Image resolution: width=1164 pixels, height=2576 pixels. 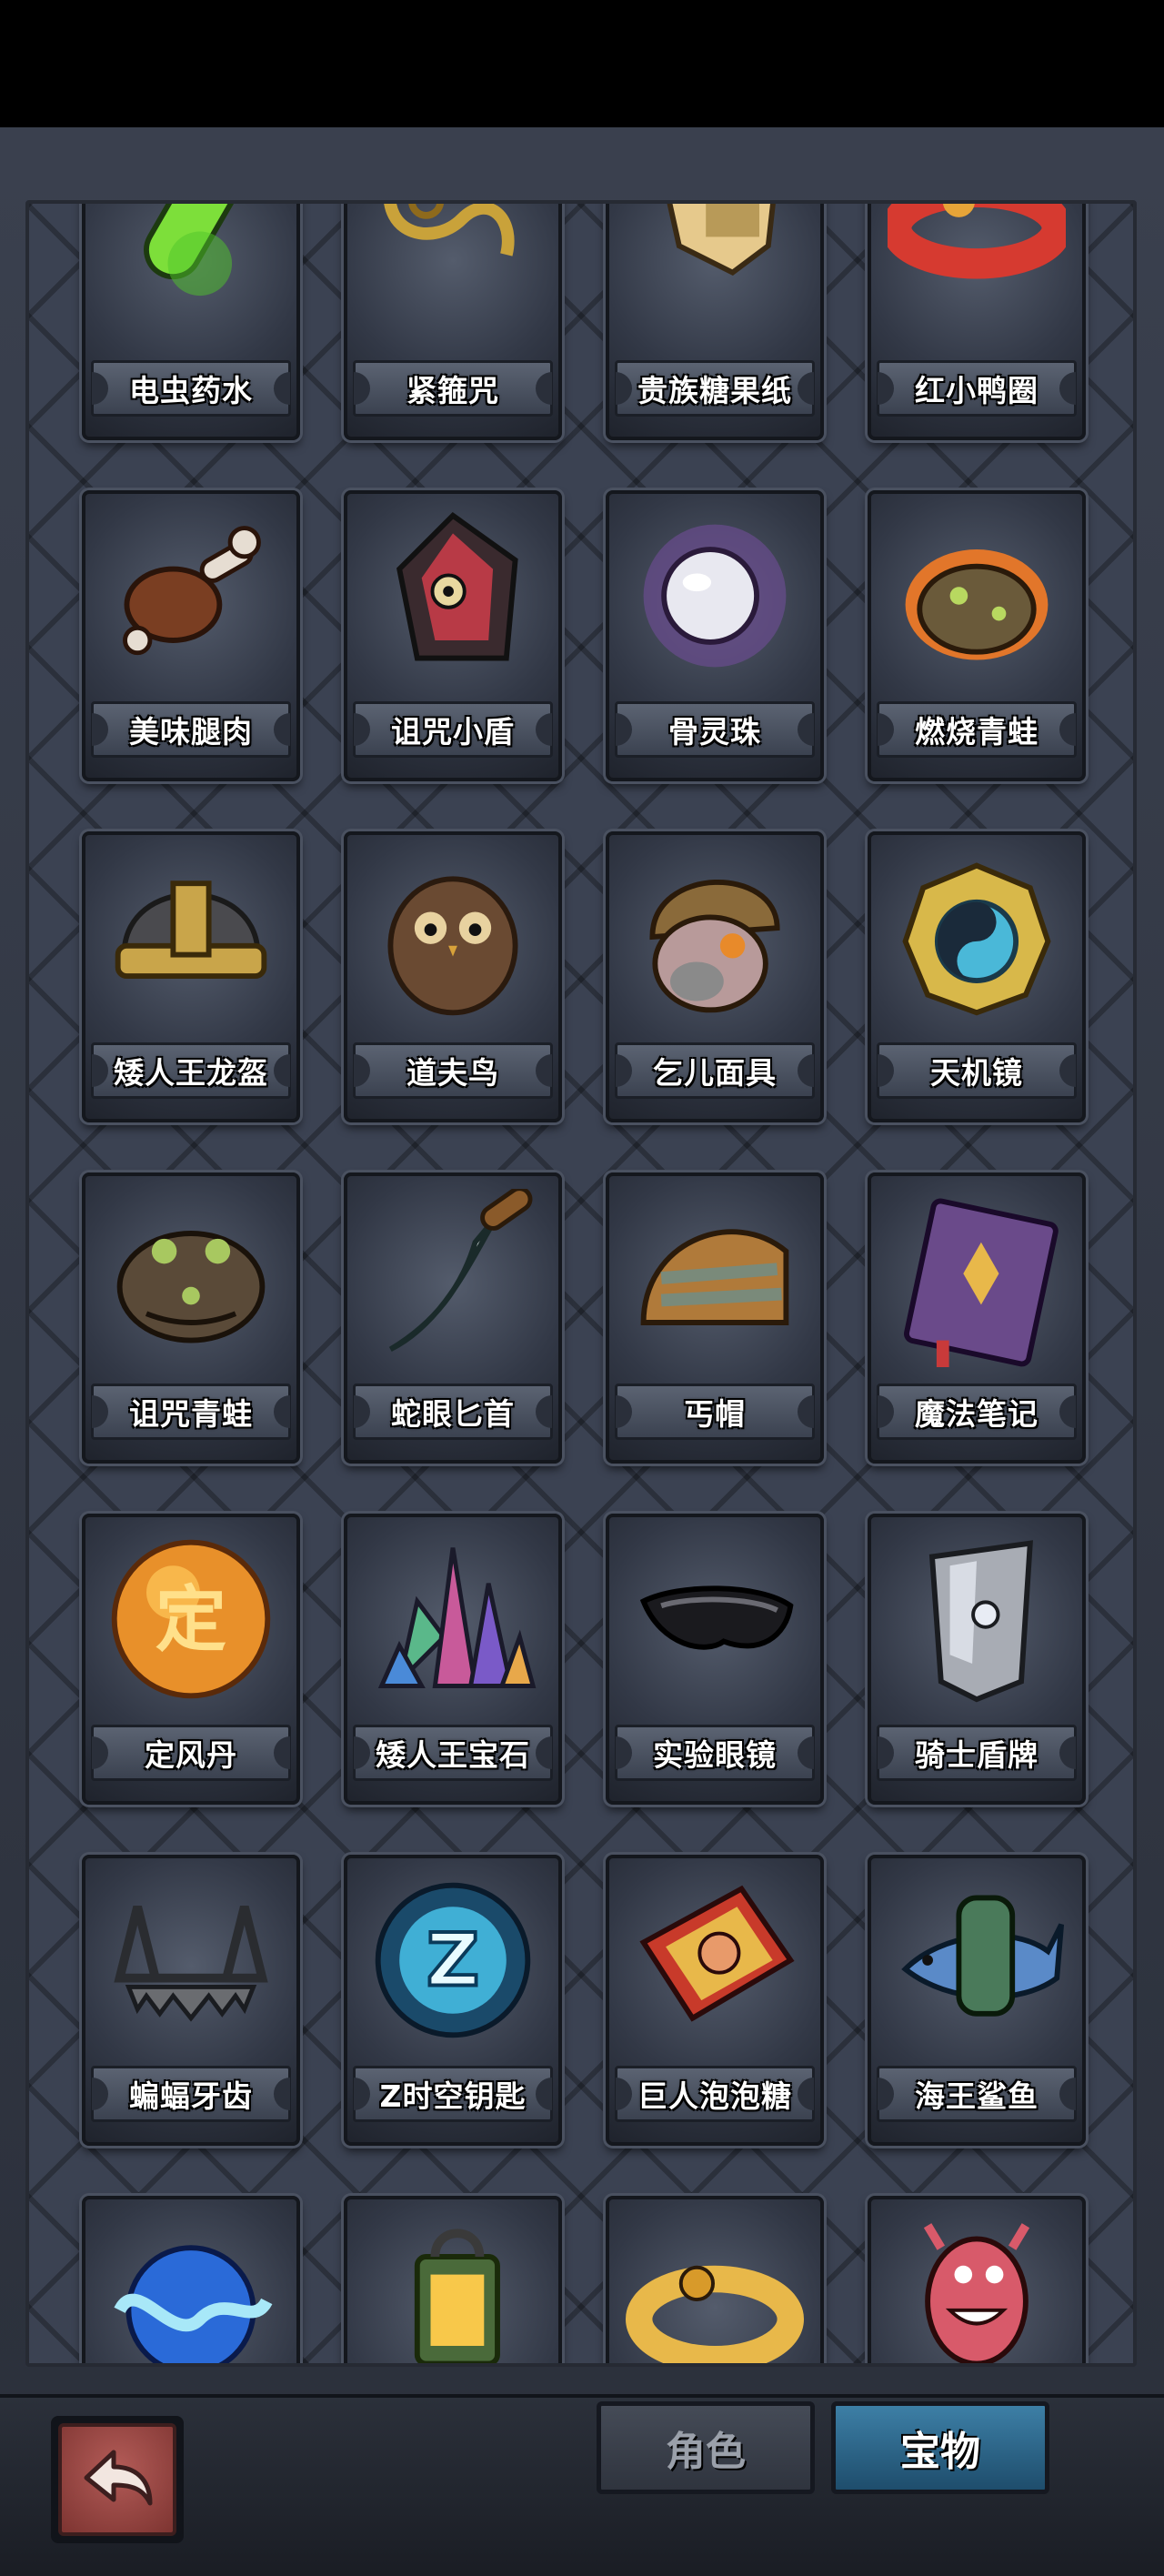 I want to click on treasure-name-plate: 蛇眼匕首, so click(x=453, y=1412).